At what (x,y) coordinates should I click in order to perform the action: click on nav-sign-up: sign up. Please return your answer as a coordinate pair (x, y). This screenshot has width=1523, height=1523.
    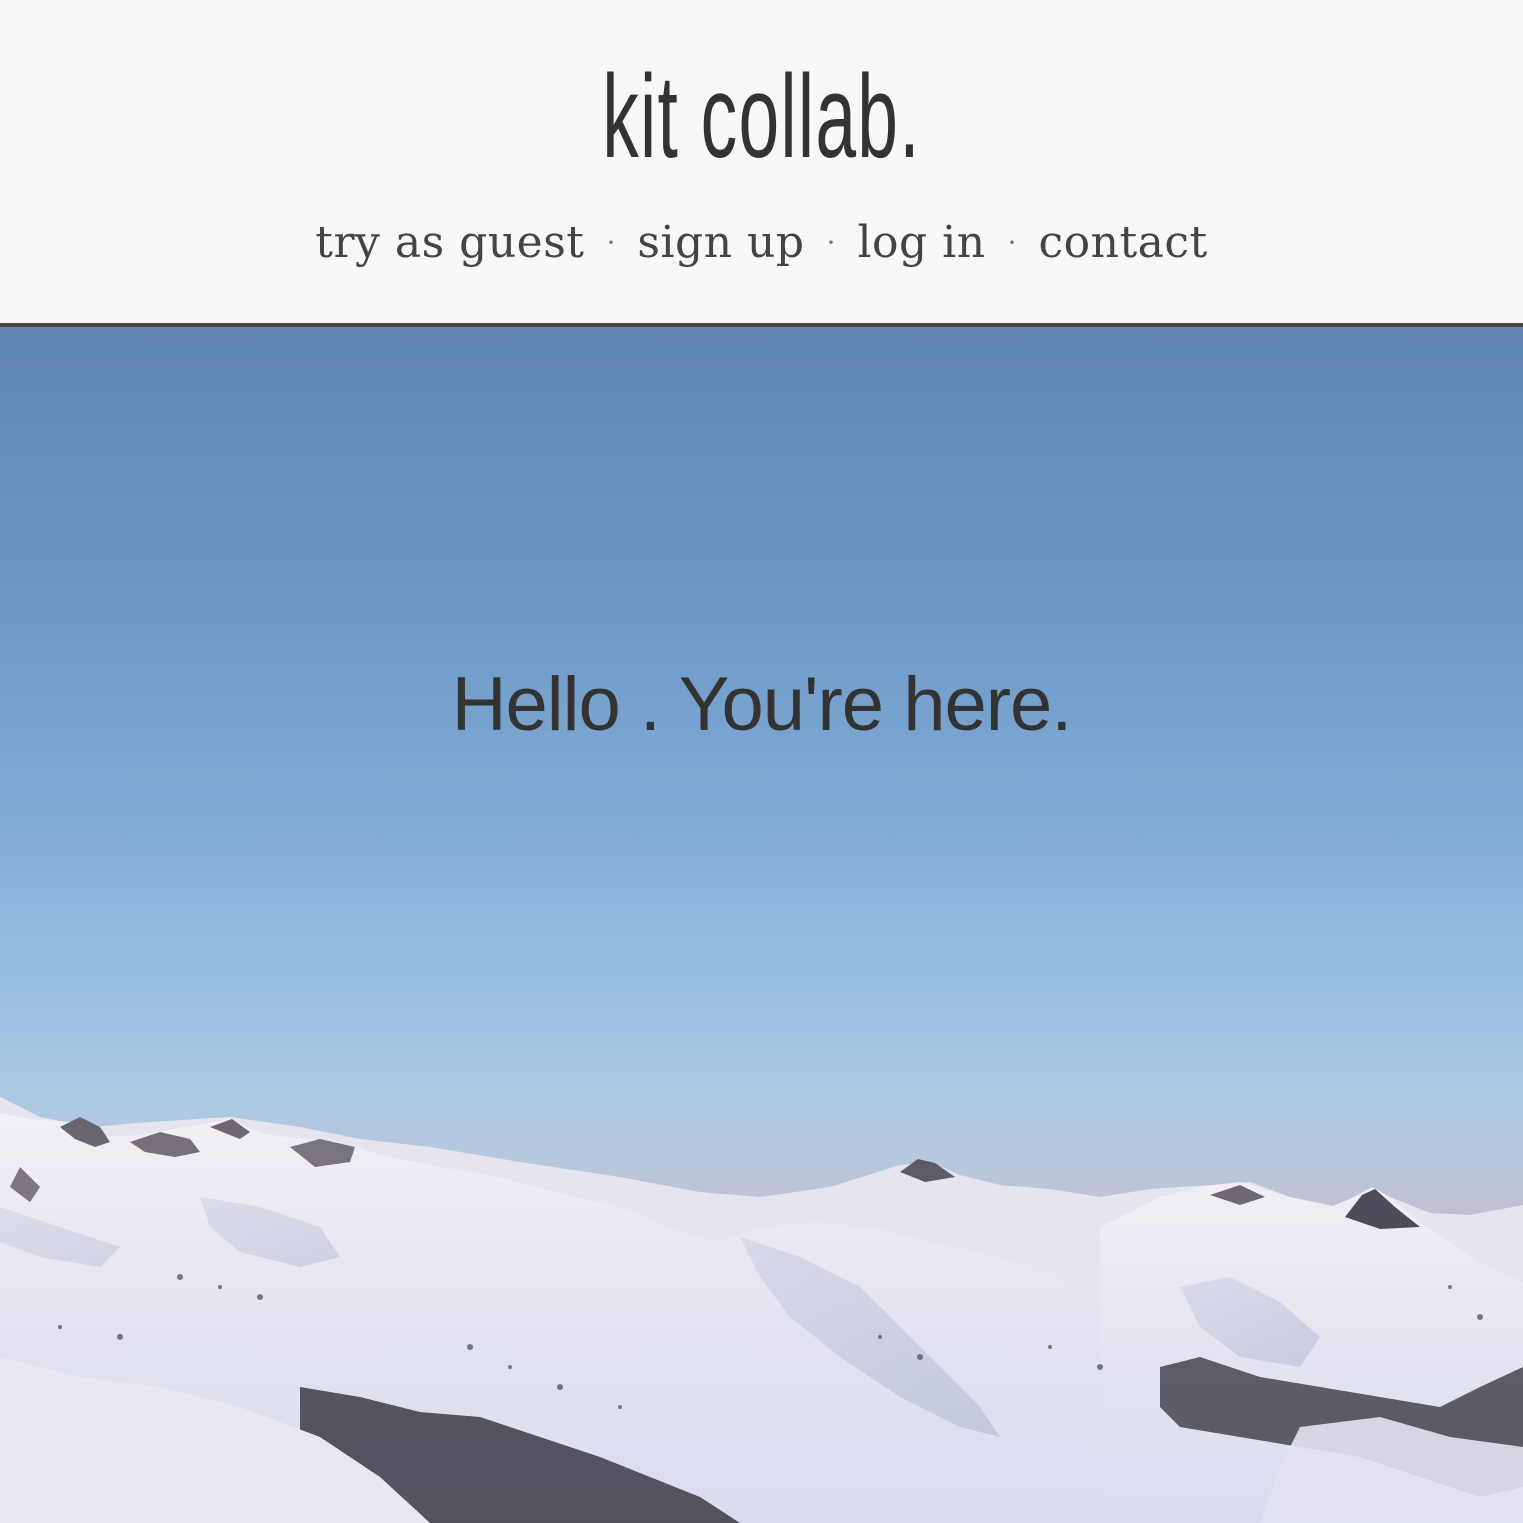
    Looking at the image, I should click on (720, 242).